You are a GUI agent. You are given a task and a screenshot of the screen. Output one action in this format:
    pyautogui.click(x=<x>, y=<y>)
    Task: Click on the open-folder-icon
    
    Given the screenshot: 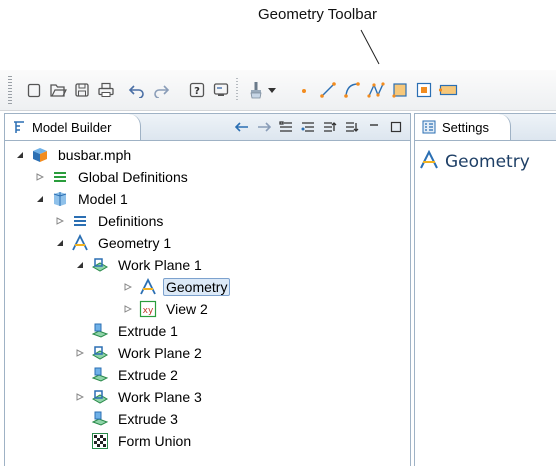 What is the action you would take?
    pyautogui.click(x=58, y=90)
    